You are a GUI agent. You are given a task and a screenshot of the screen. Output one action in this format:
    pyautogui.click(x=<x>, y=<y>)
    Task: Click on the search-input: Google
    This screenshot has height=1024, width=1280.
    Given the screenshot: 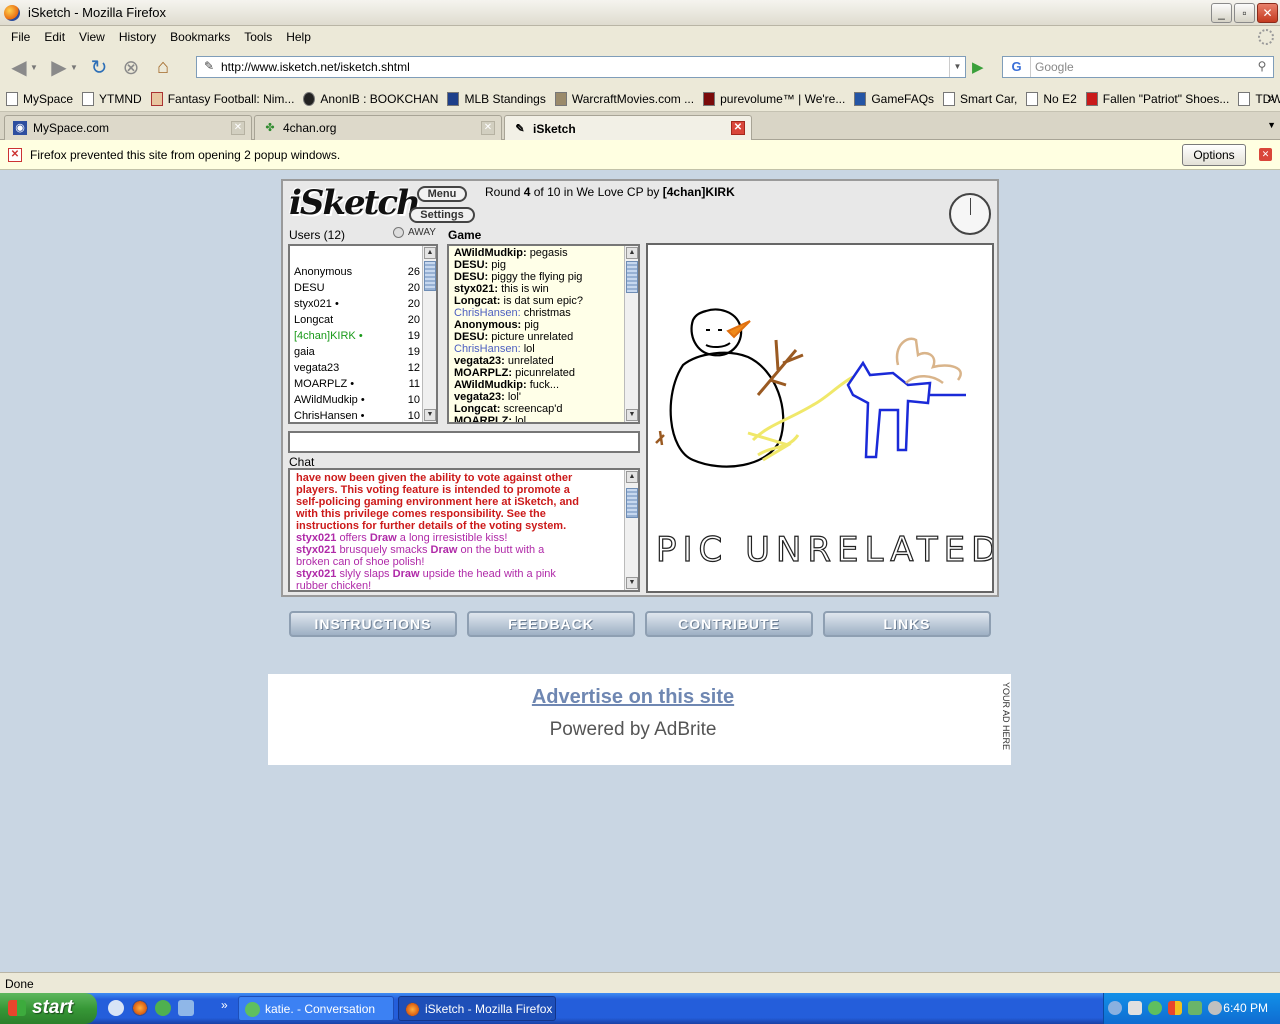 What is the action you would take?
    pyautogui.click(x=1054, y=67)
    